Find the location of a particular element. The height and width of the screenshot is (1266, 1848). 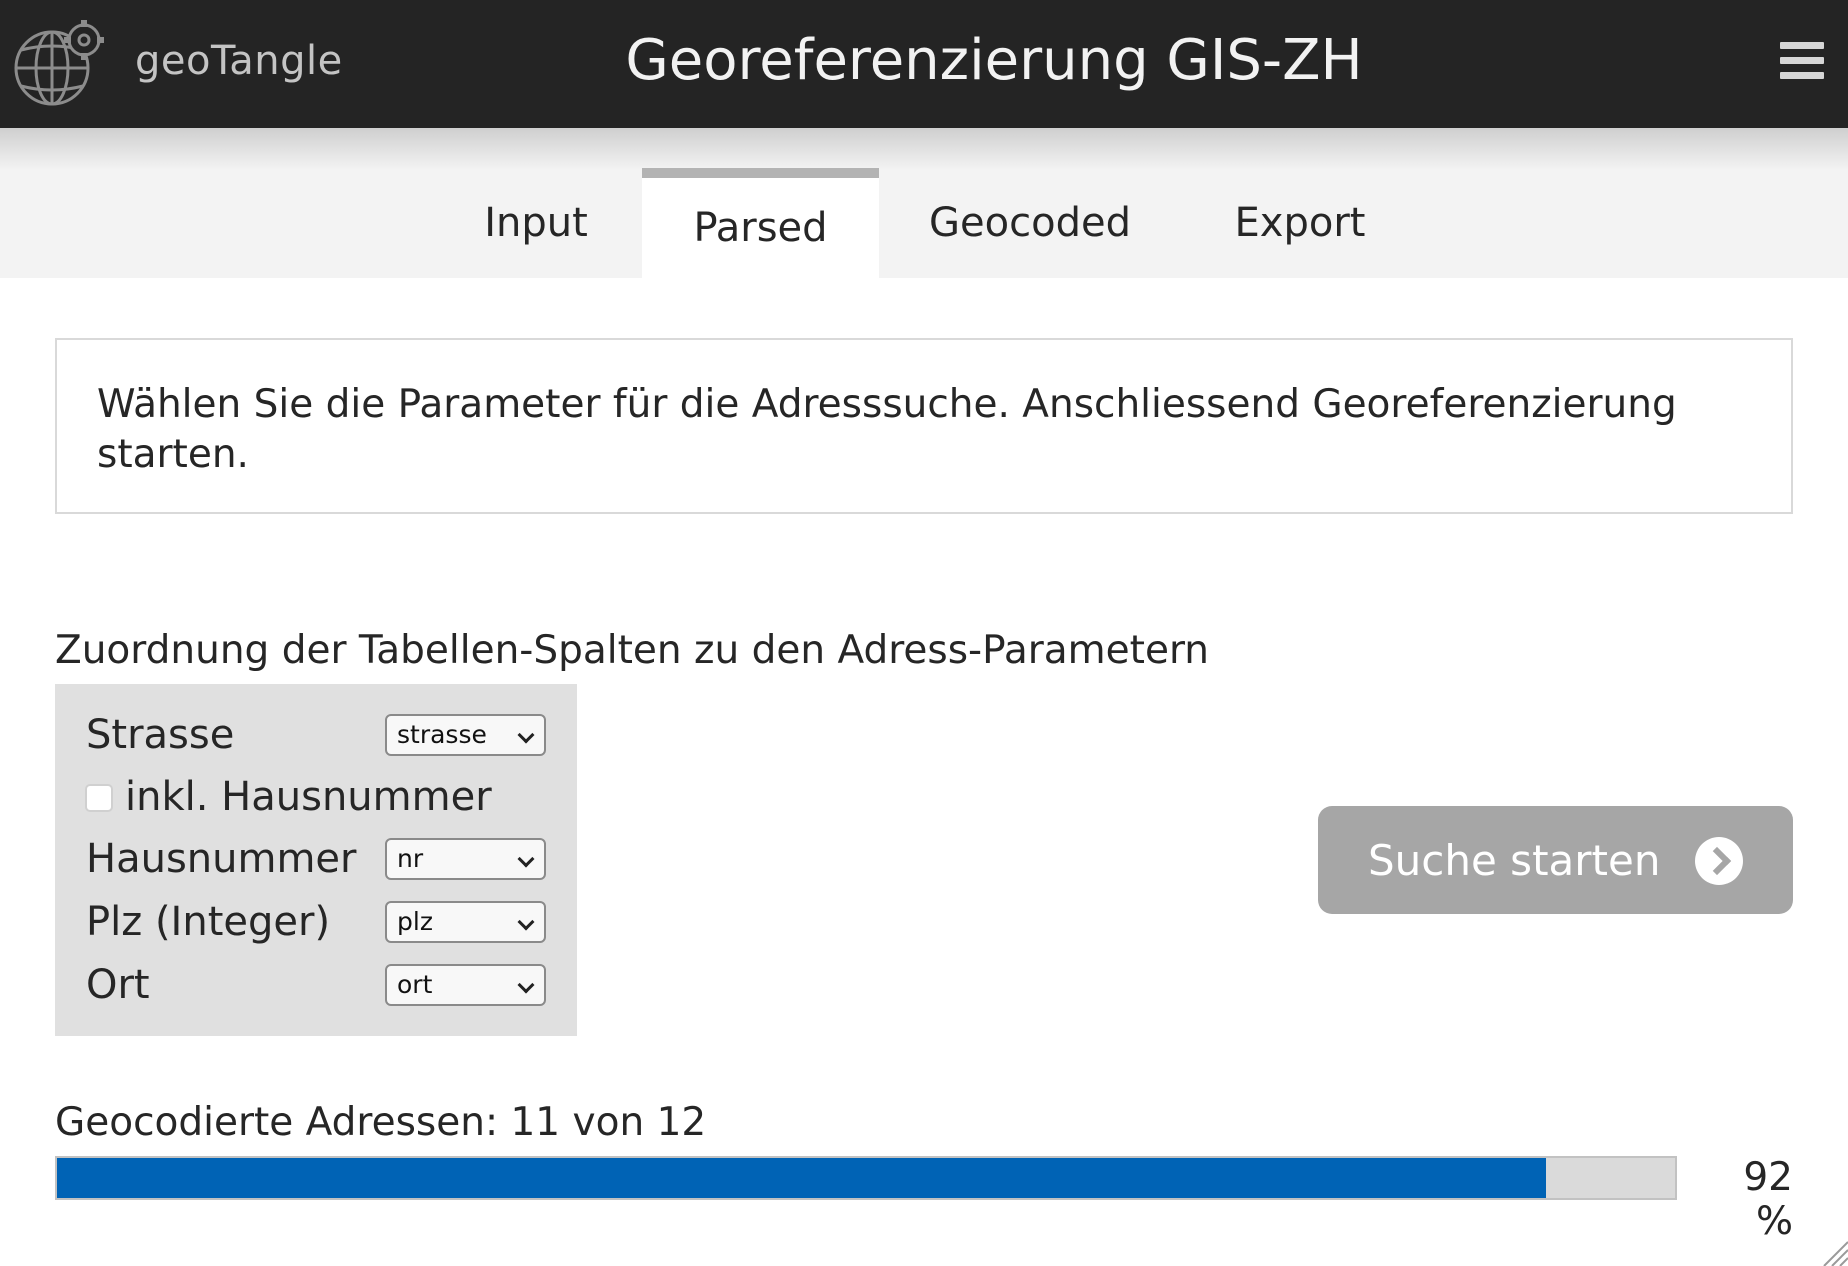

strasse-label: Strasse is located at coordinates (160, 735).